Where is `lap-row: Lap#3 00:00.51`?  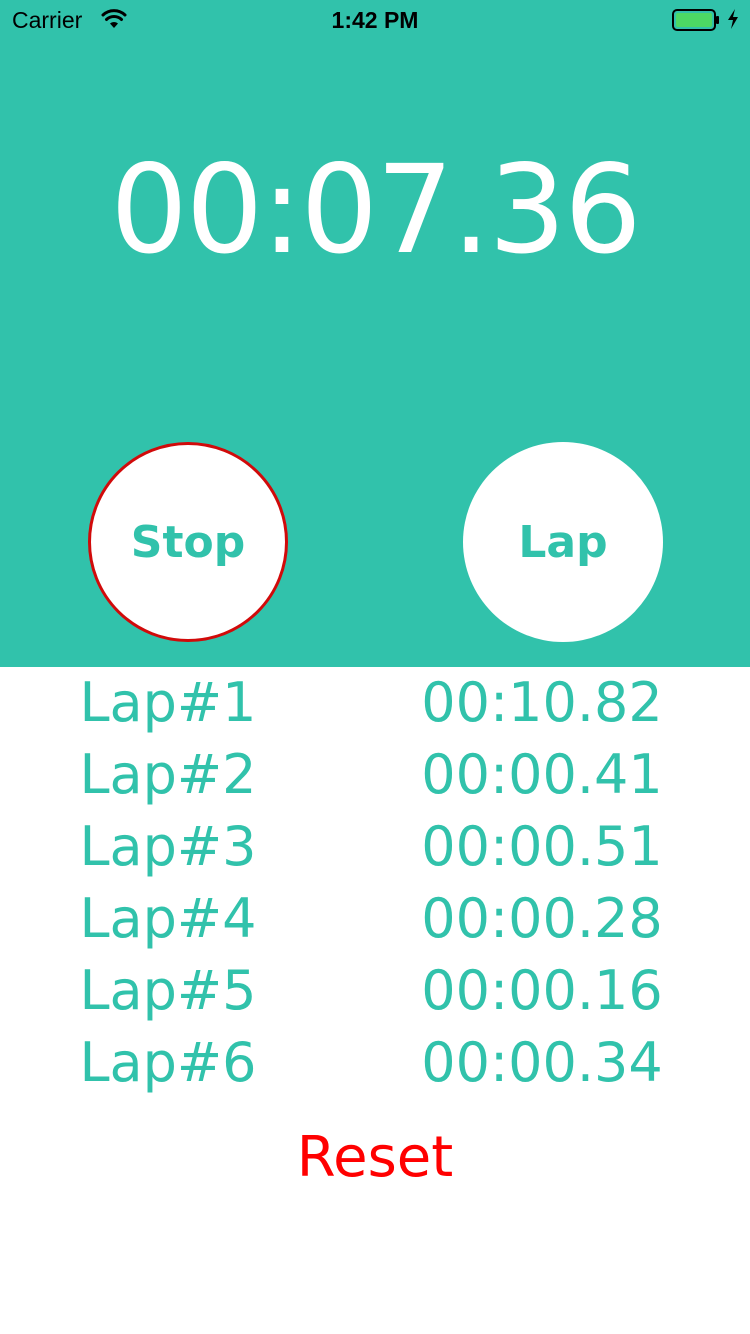
lap-row: Lap#3 00:00.51 is located at coordinates (375, 847).